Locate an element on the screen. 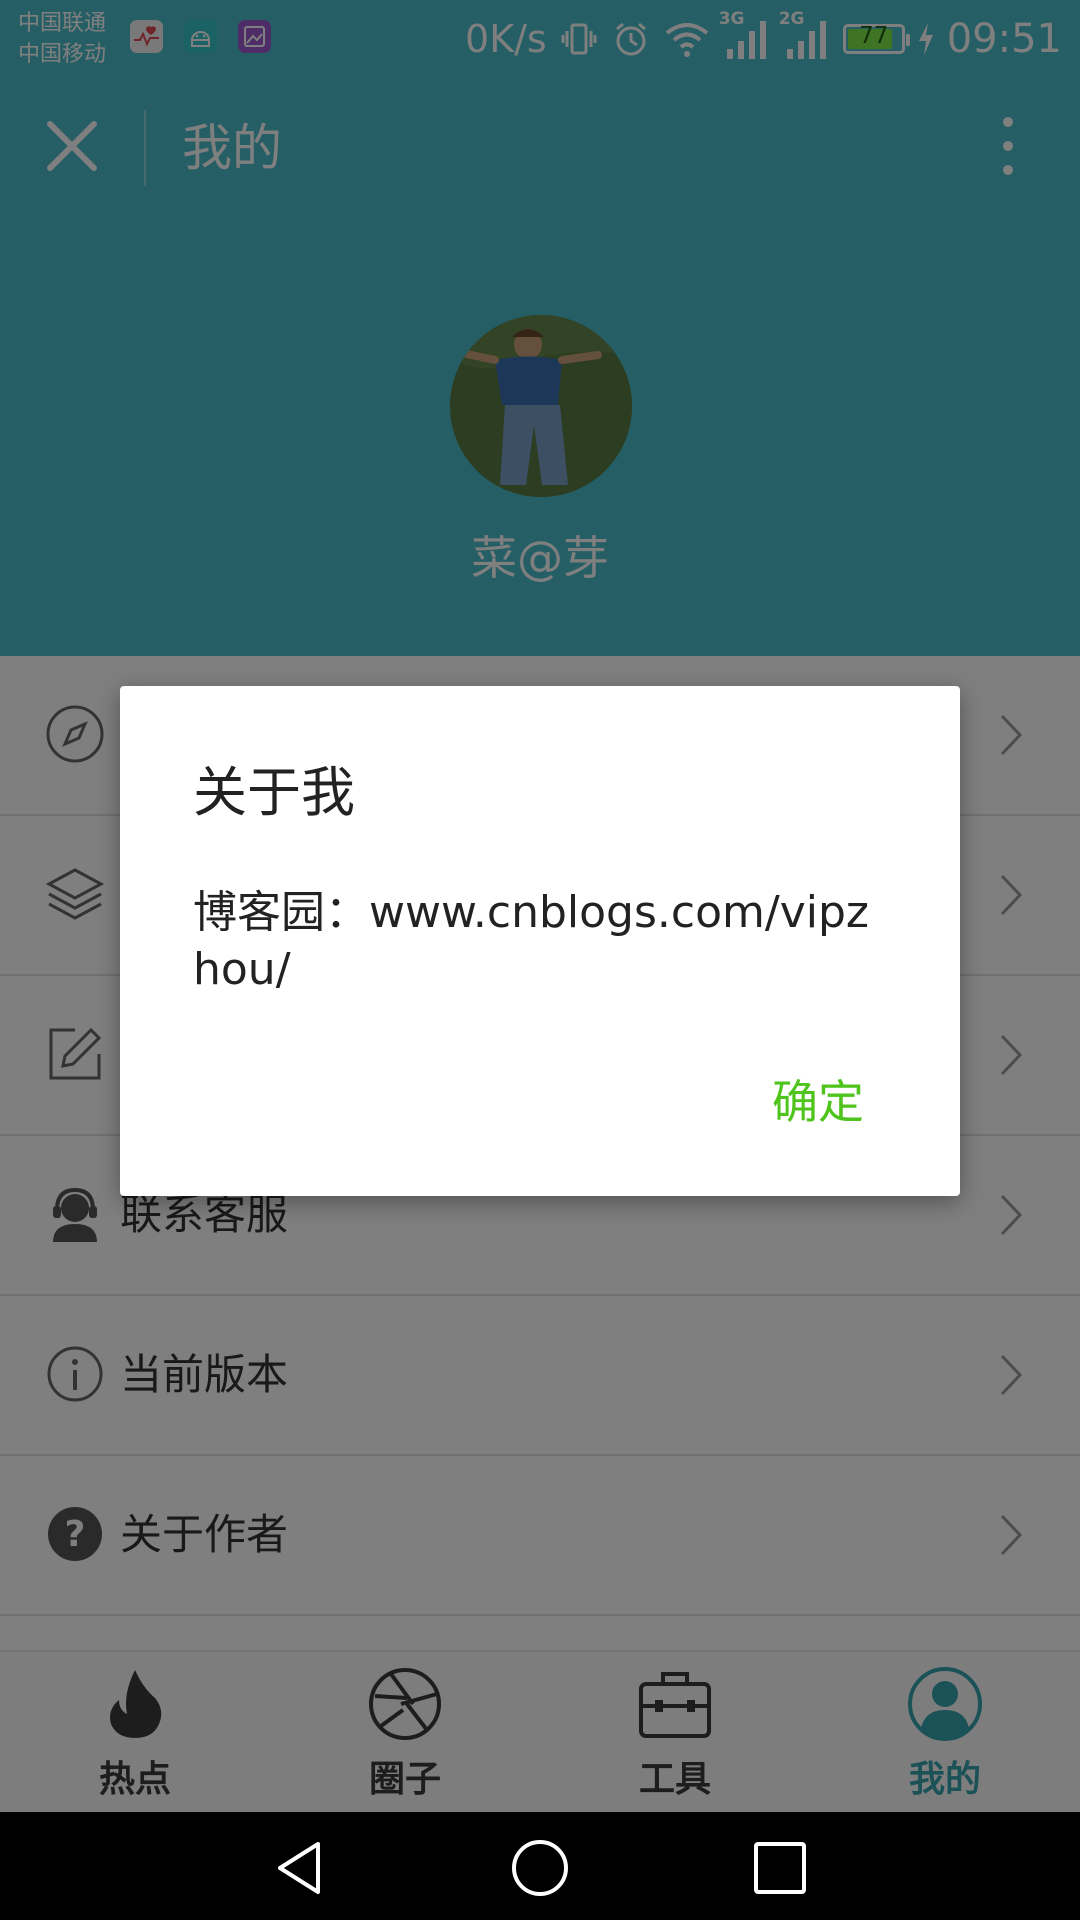 The width and height of the screenshot is (1080, 1920). home-button is located at coordinates (540, 1868).